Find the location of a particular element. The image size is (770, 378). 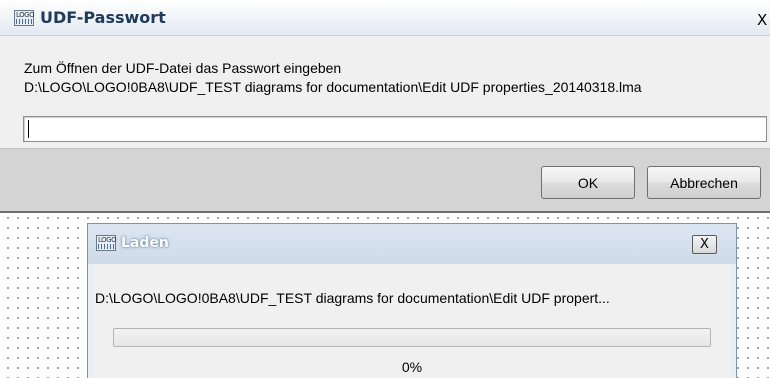

password-input is located at coordinates (395, 129).